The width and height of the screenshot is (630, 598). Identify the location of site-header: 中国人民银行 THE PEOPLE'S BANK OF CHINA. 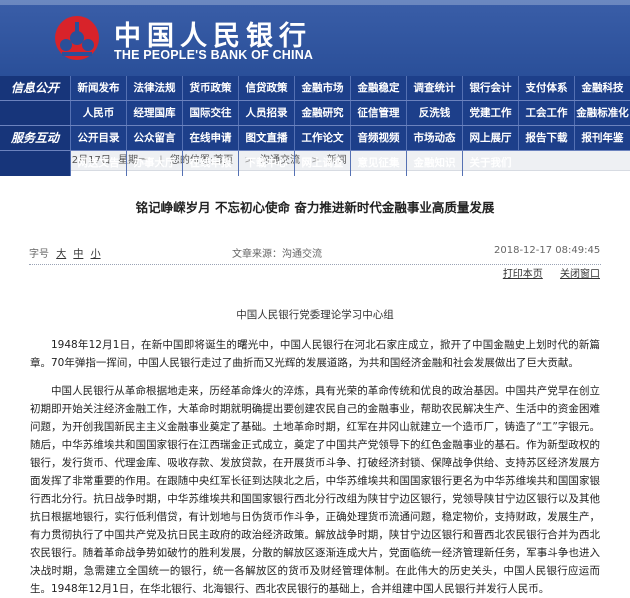
(315, 38).